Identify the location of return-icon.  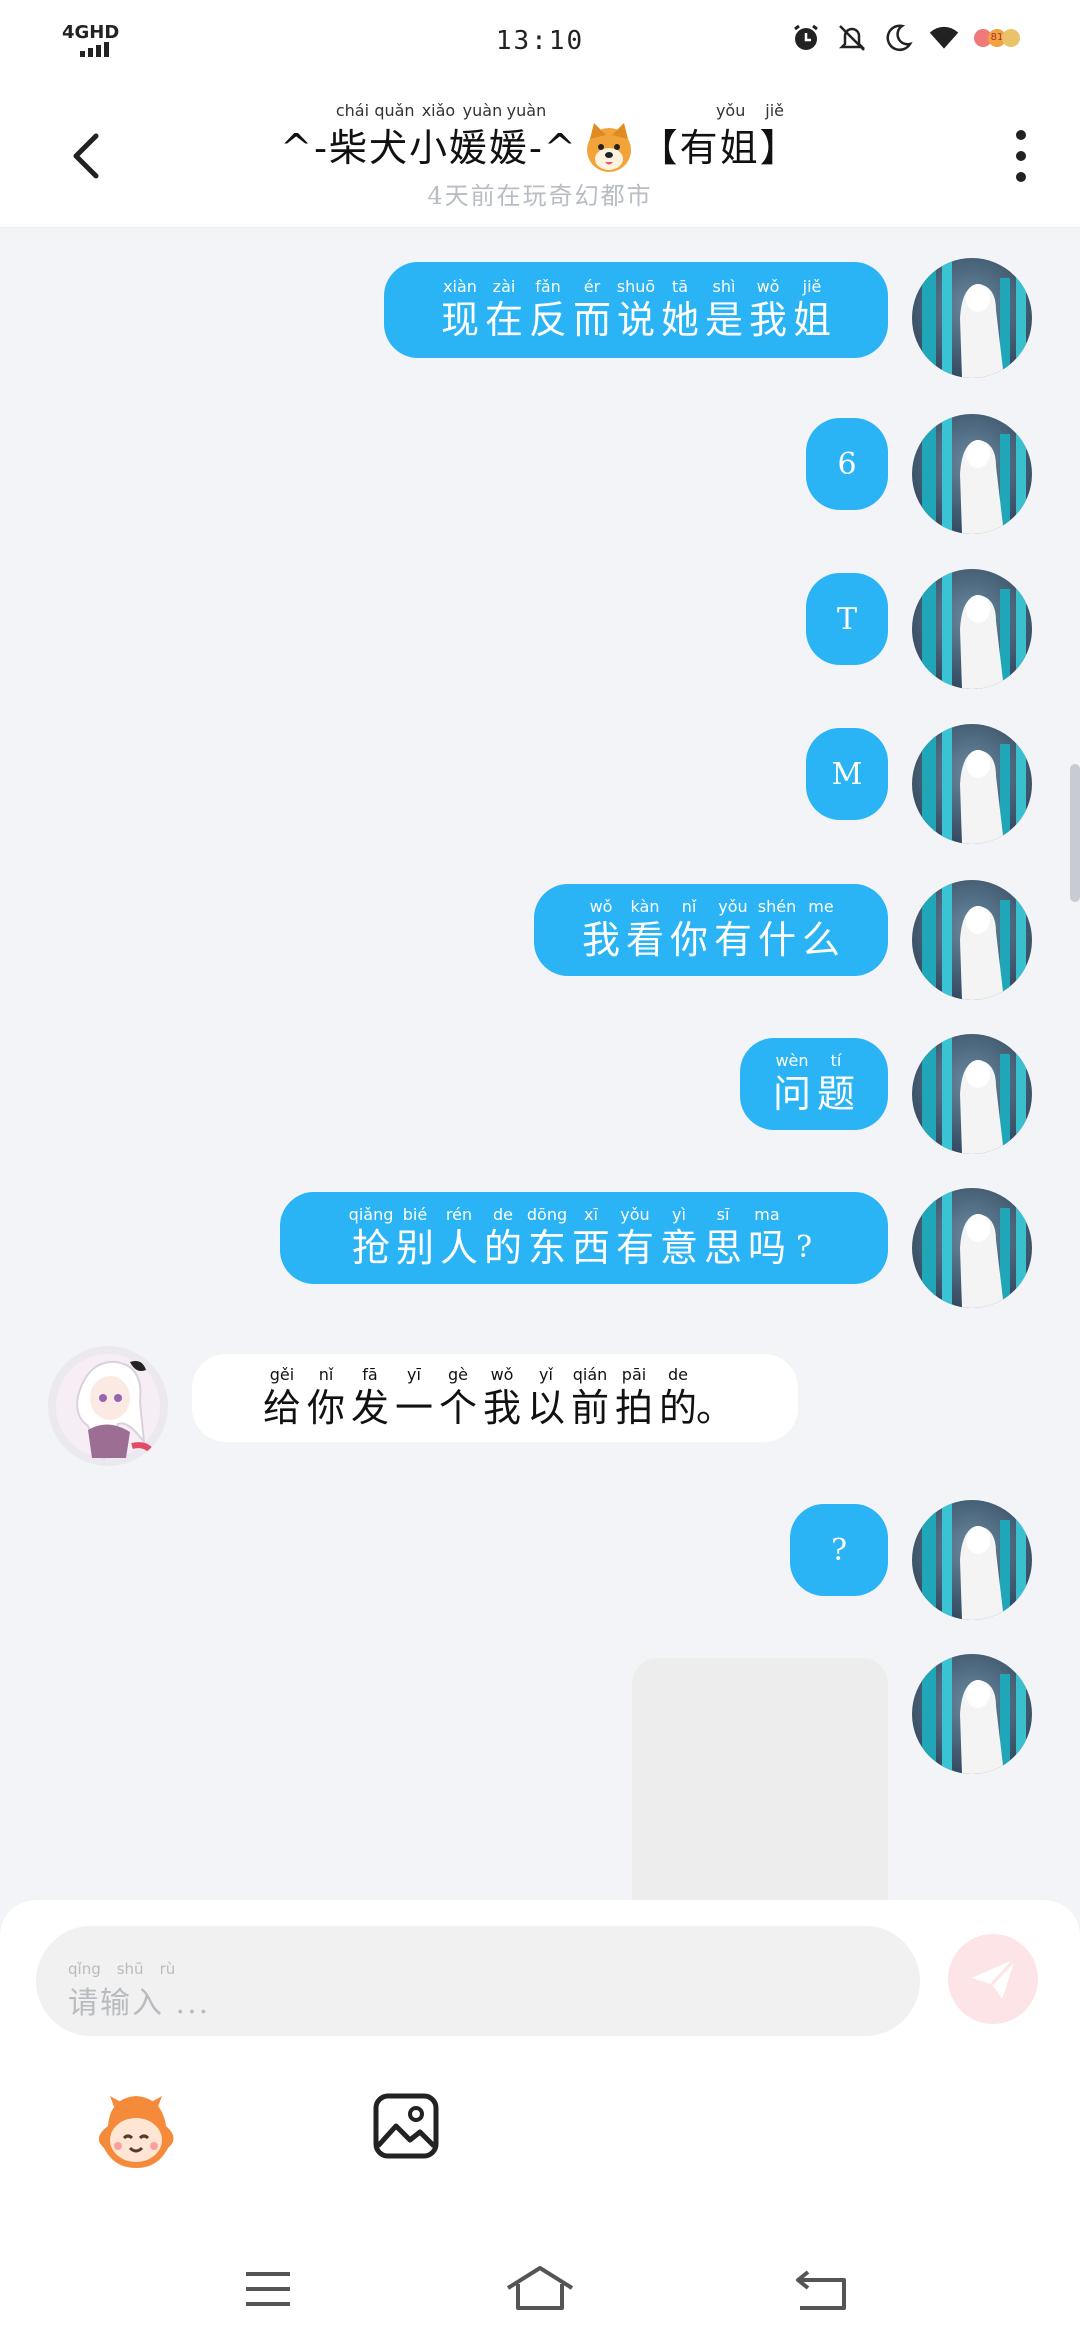
(821, 2290).